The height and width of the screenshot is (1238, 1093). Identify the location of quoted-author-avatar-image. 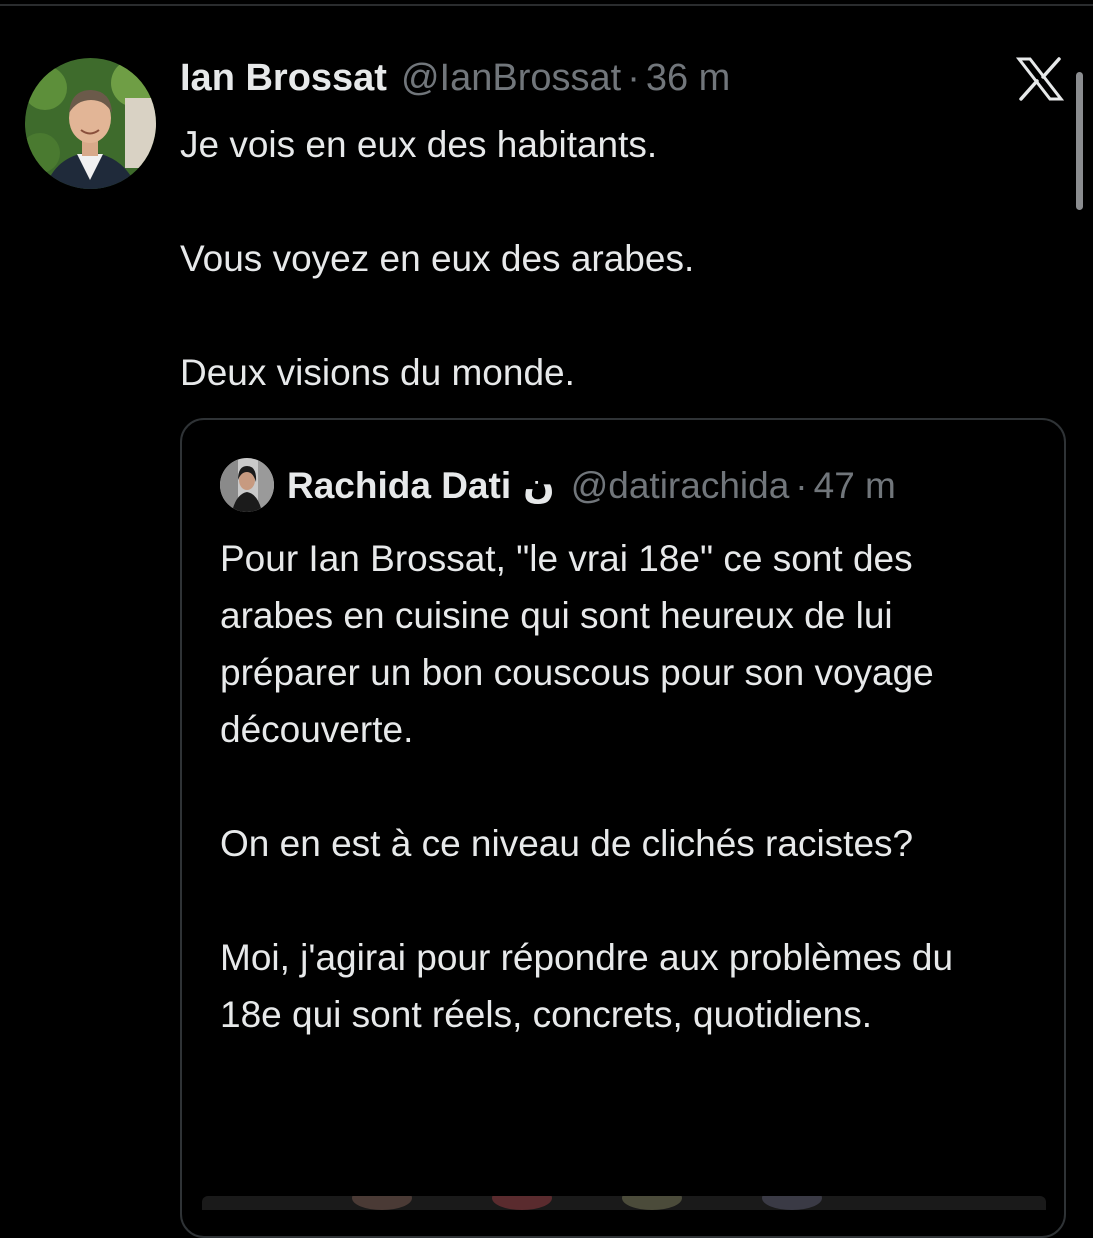
(247, 485).